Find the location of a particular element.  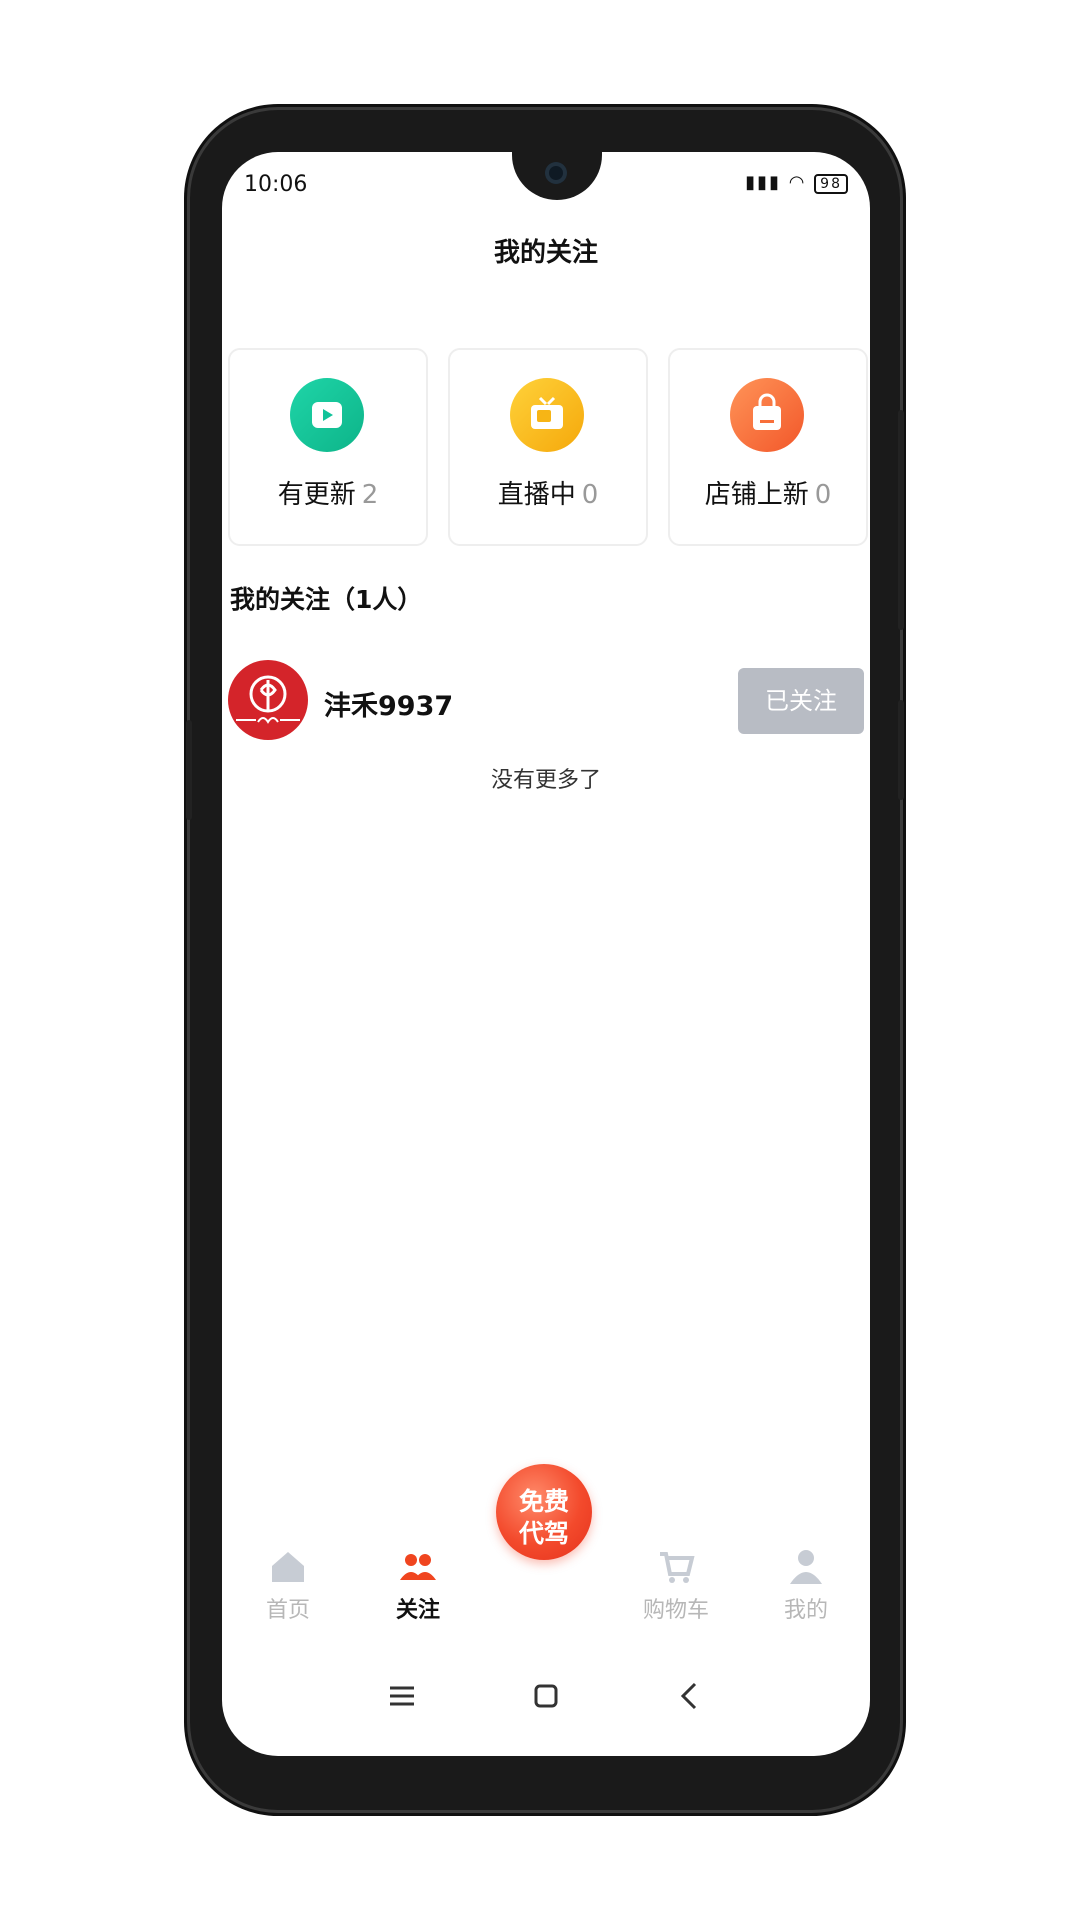

tab-cart-label: 购物车 is located at coordinates (675, 1610).